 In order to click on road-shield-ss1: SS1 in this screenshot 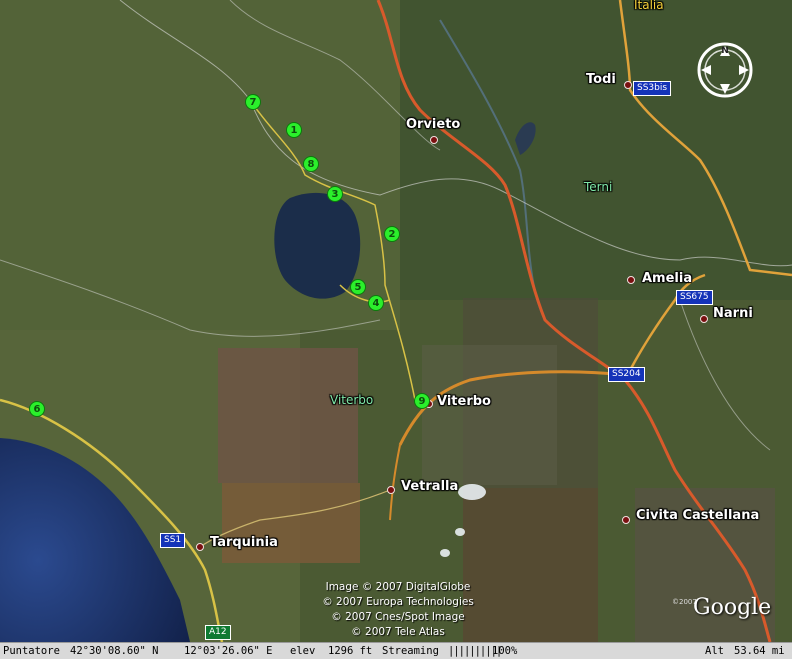, I will do `click(173, 540)`.